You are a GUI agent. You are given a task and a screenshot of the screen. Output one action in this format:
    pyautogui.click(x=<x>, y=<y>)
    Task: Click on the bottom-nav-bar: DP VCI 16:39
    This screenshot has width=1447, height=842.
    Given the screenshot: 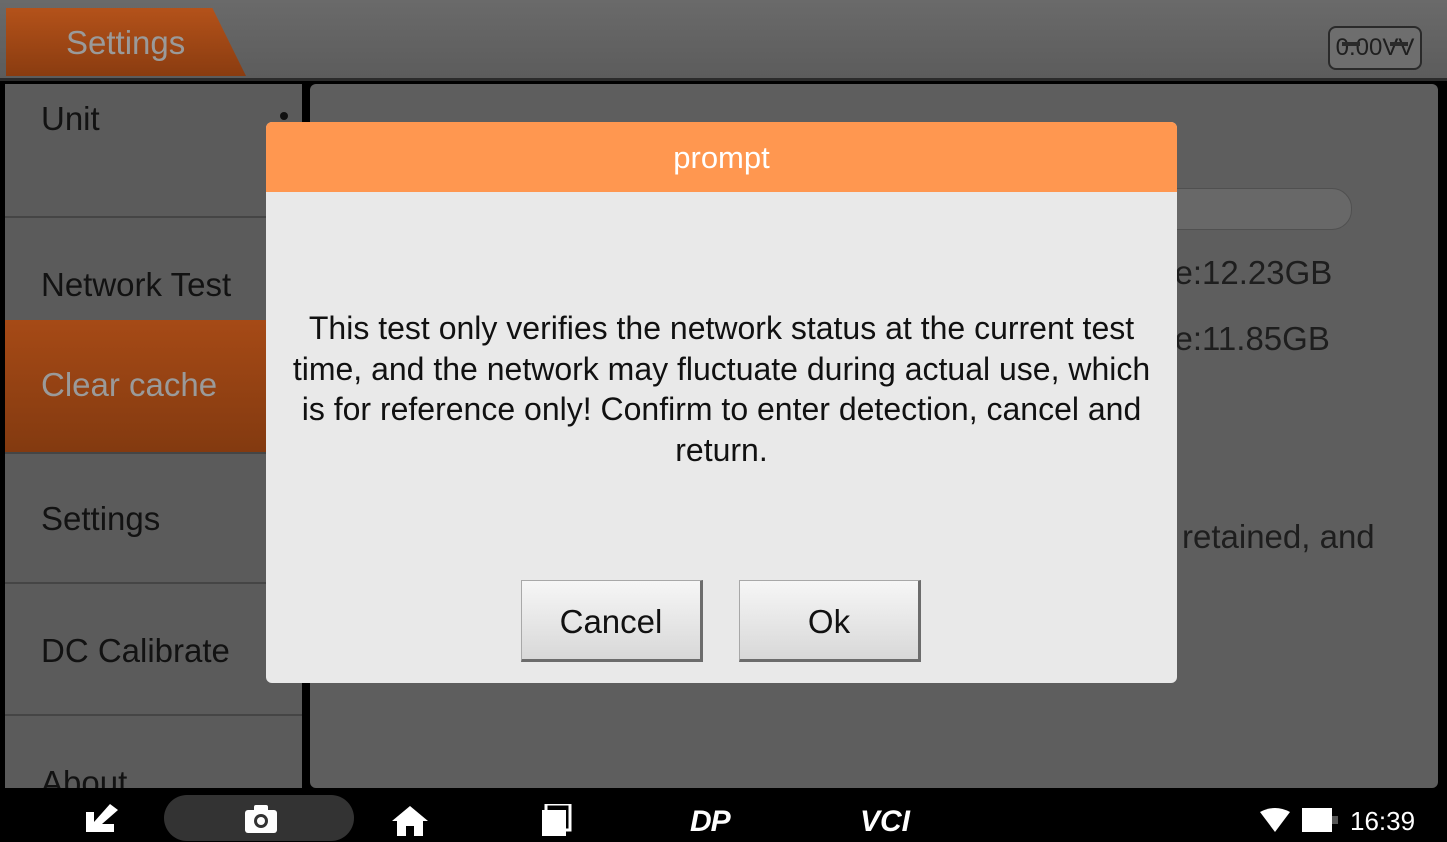 What is the action you would take?
    pyautogui.click(x=723, y=818)
    